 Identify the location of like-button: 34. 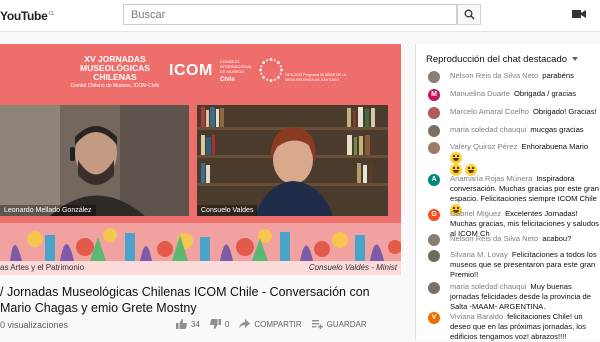
(188, 324).